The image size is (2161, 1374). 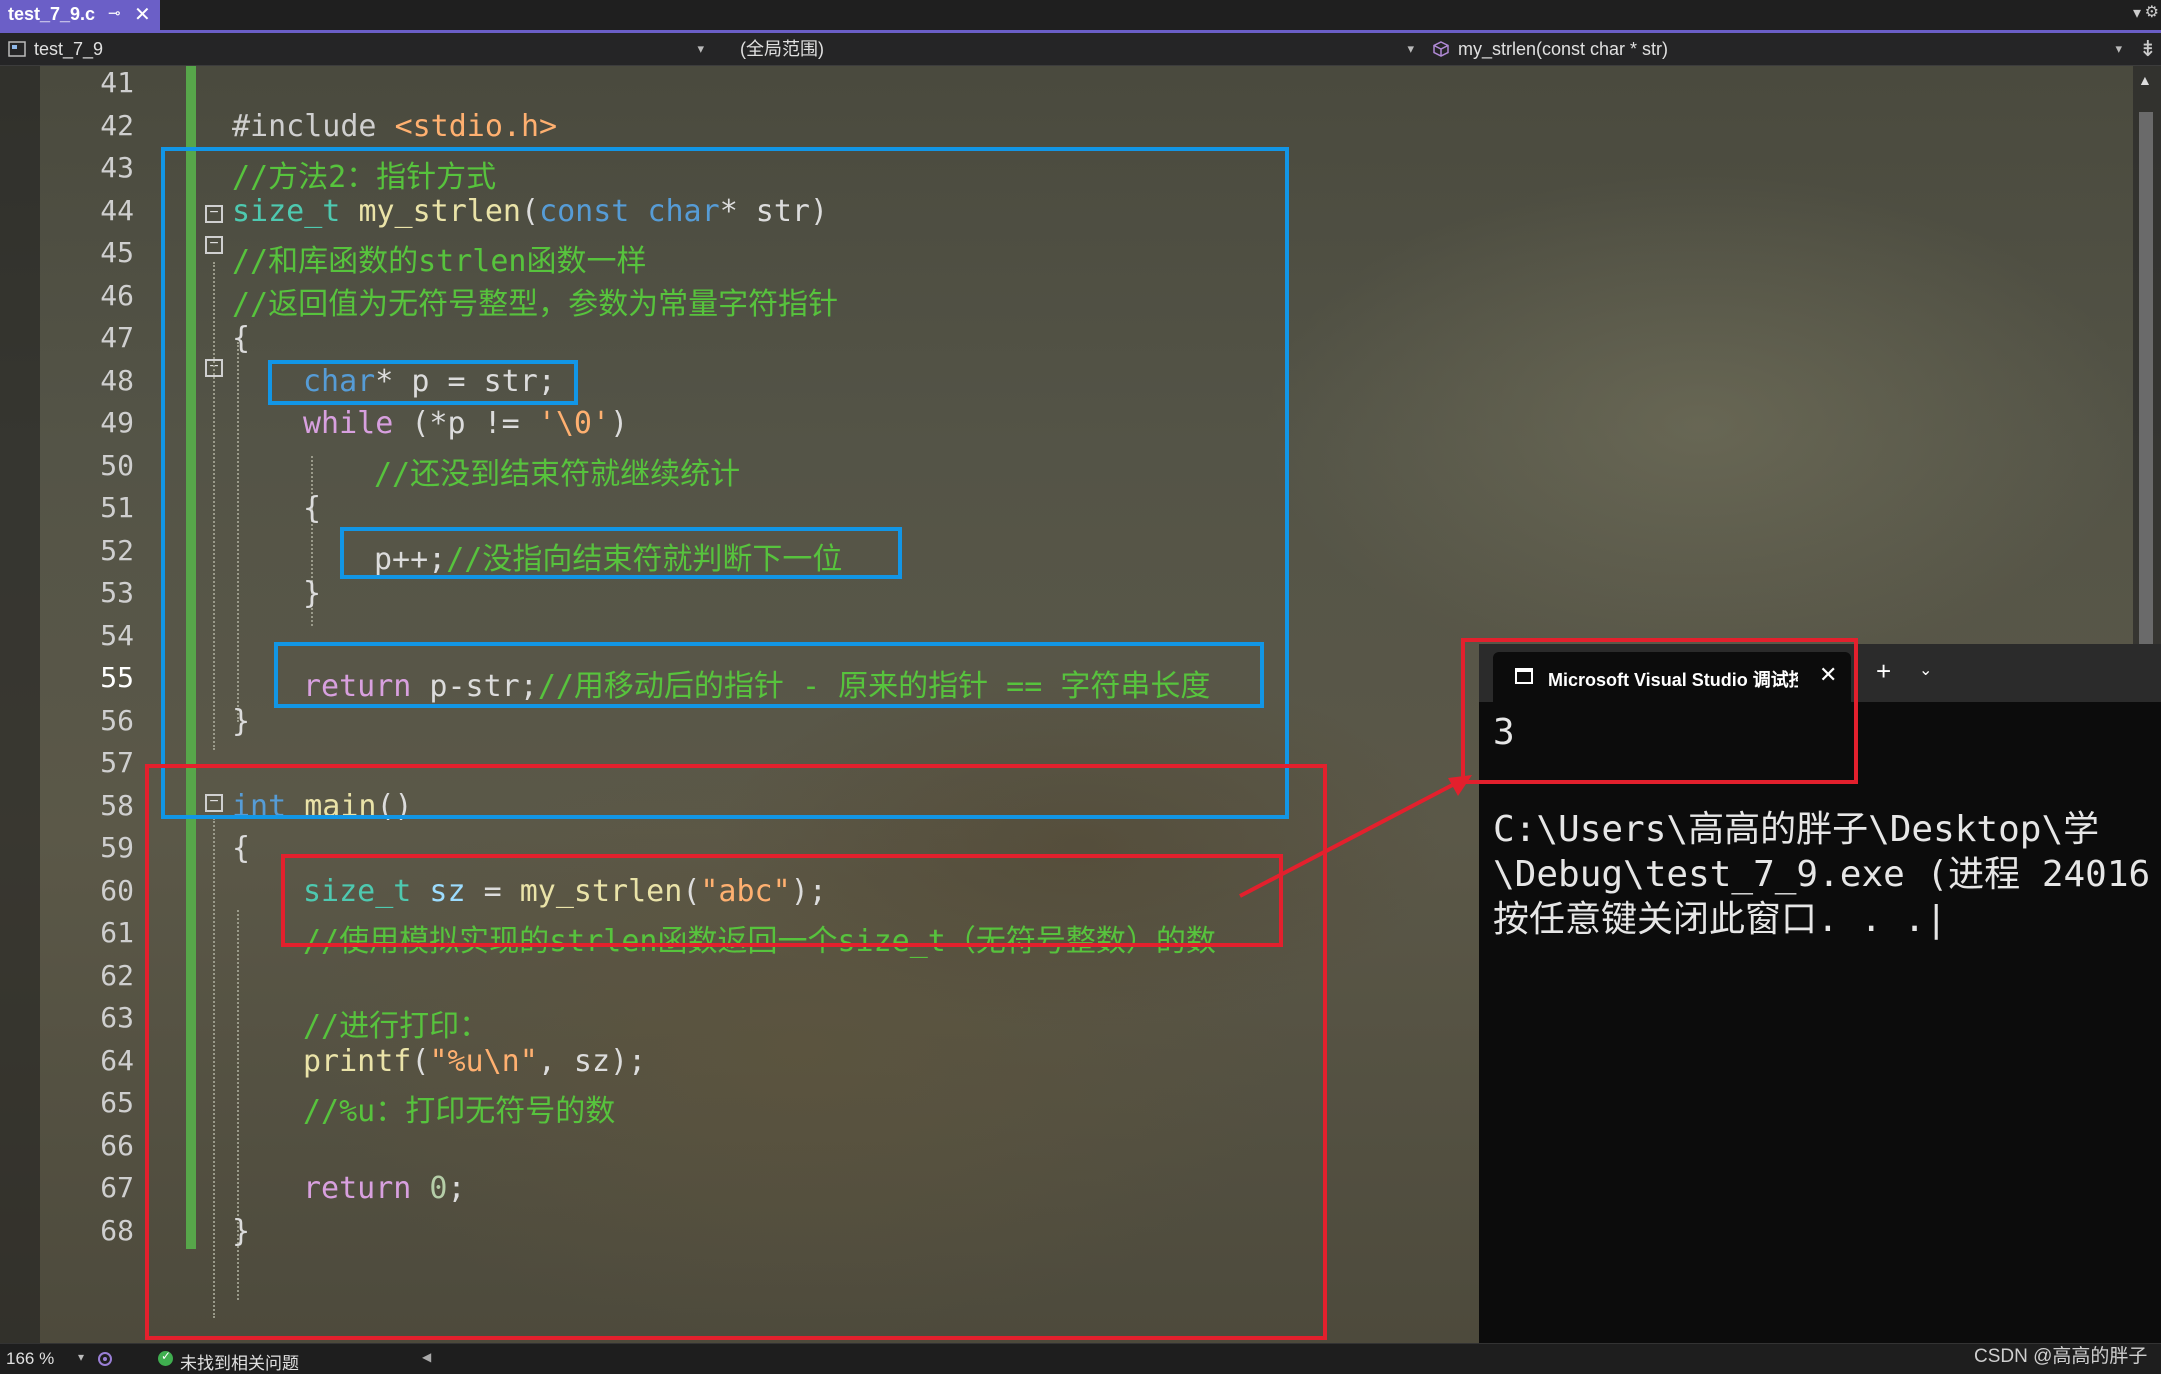 I want to click on console-output-line: 按任意键关闭此窗口. . .|, so click(x=1720, y=919).